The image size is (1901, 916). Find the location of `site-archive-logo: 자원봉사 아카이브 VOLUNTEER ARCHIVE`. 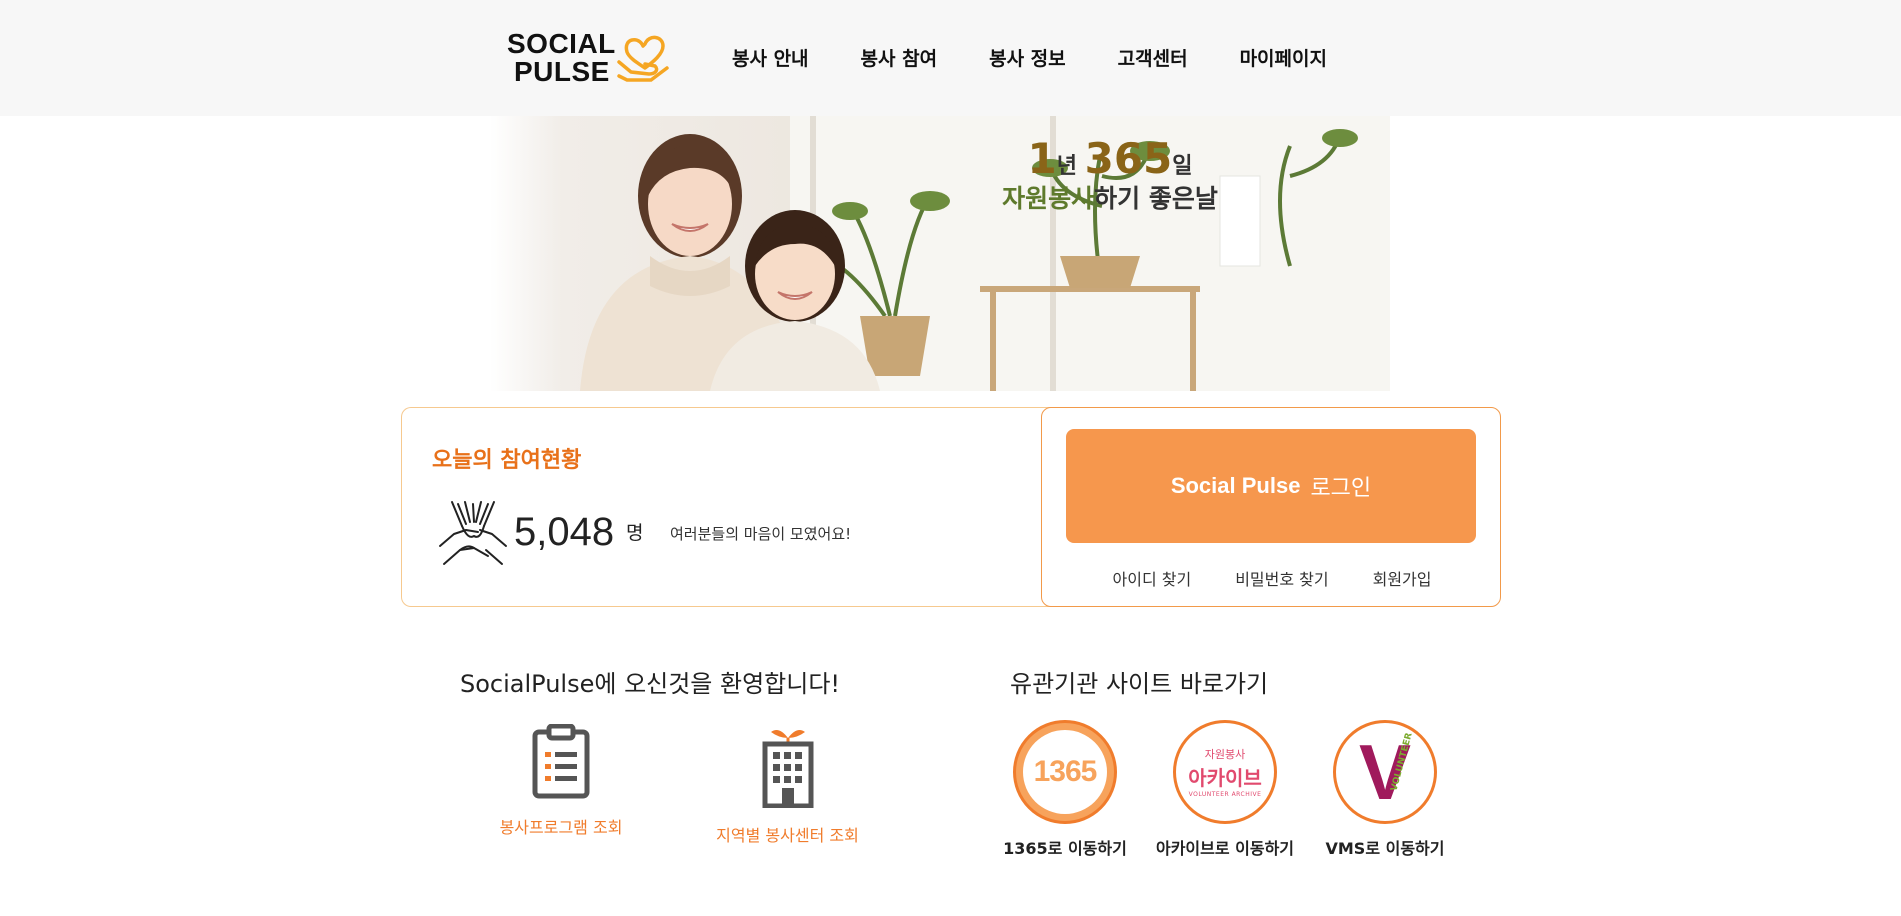

site-archive-logo: 자원봉사 아카이브 VOLUNTEER ARCHIVE is located at coordinates (1225, 772).